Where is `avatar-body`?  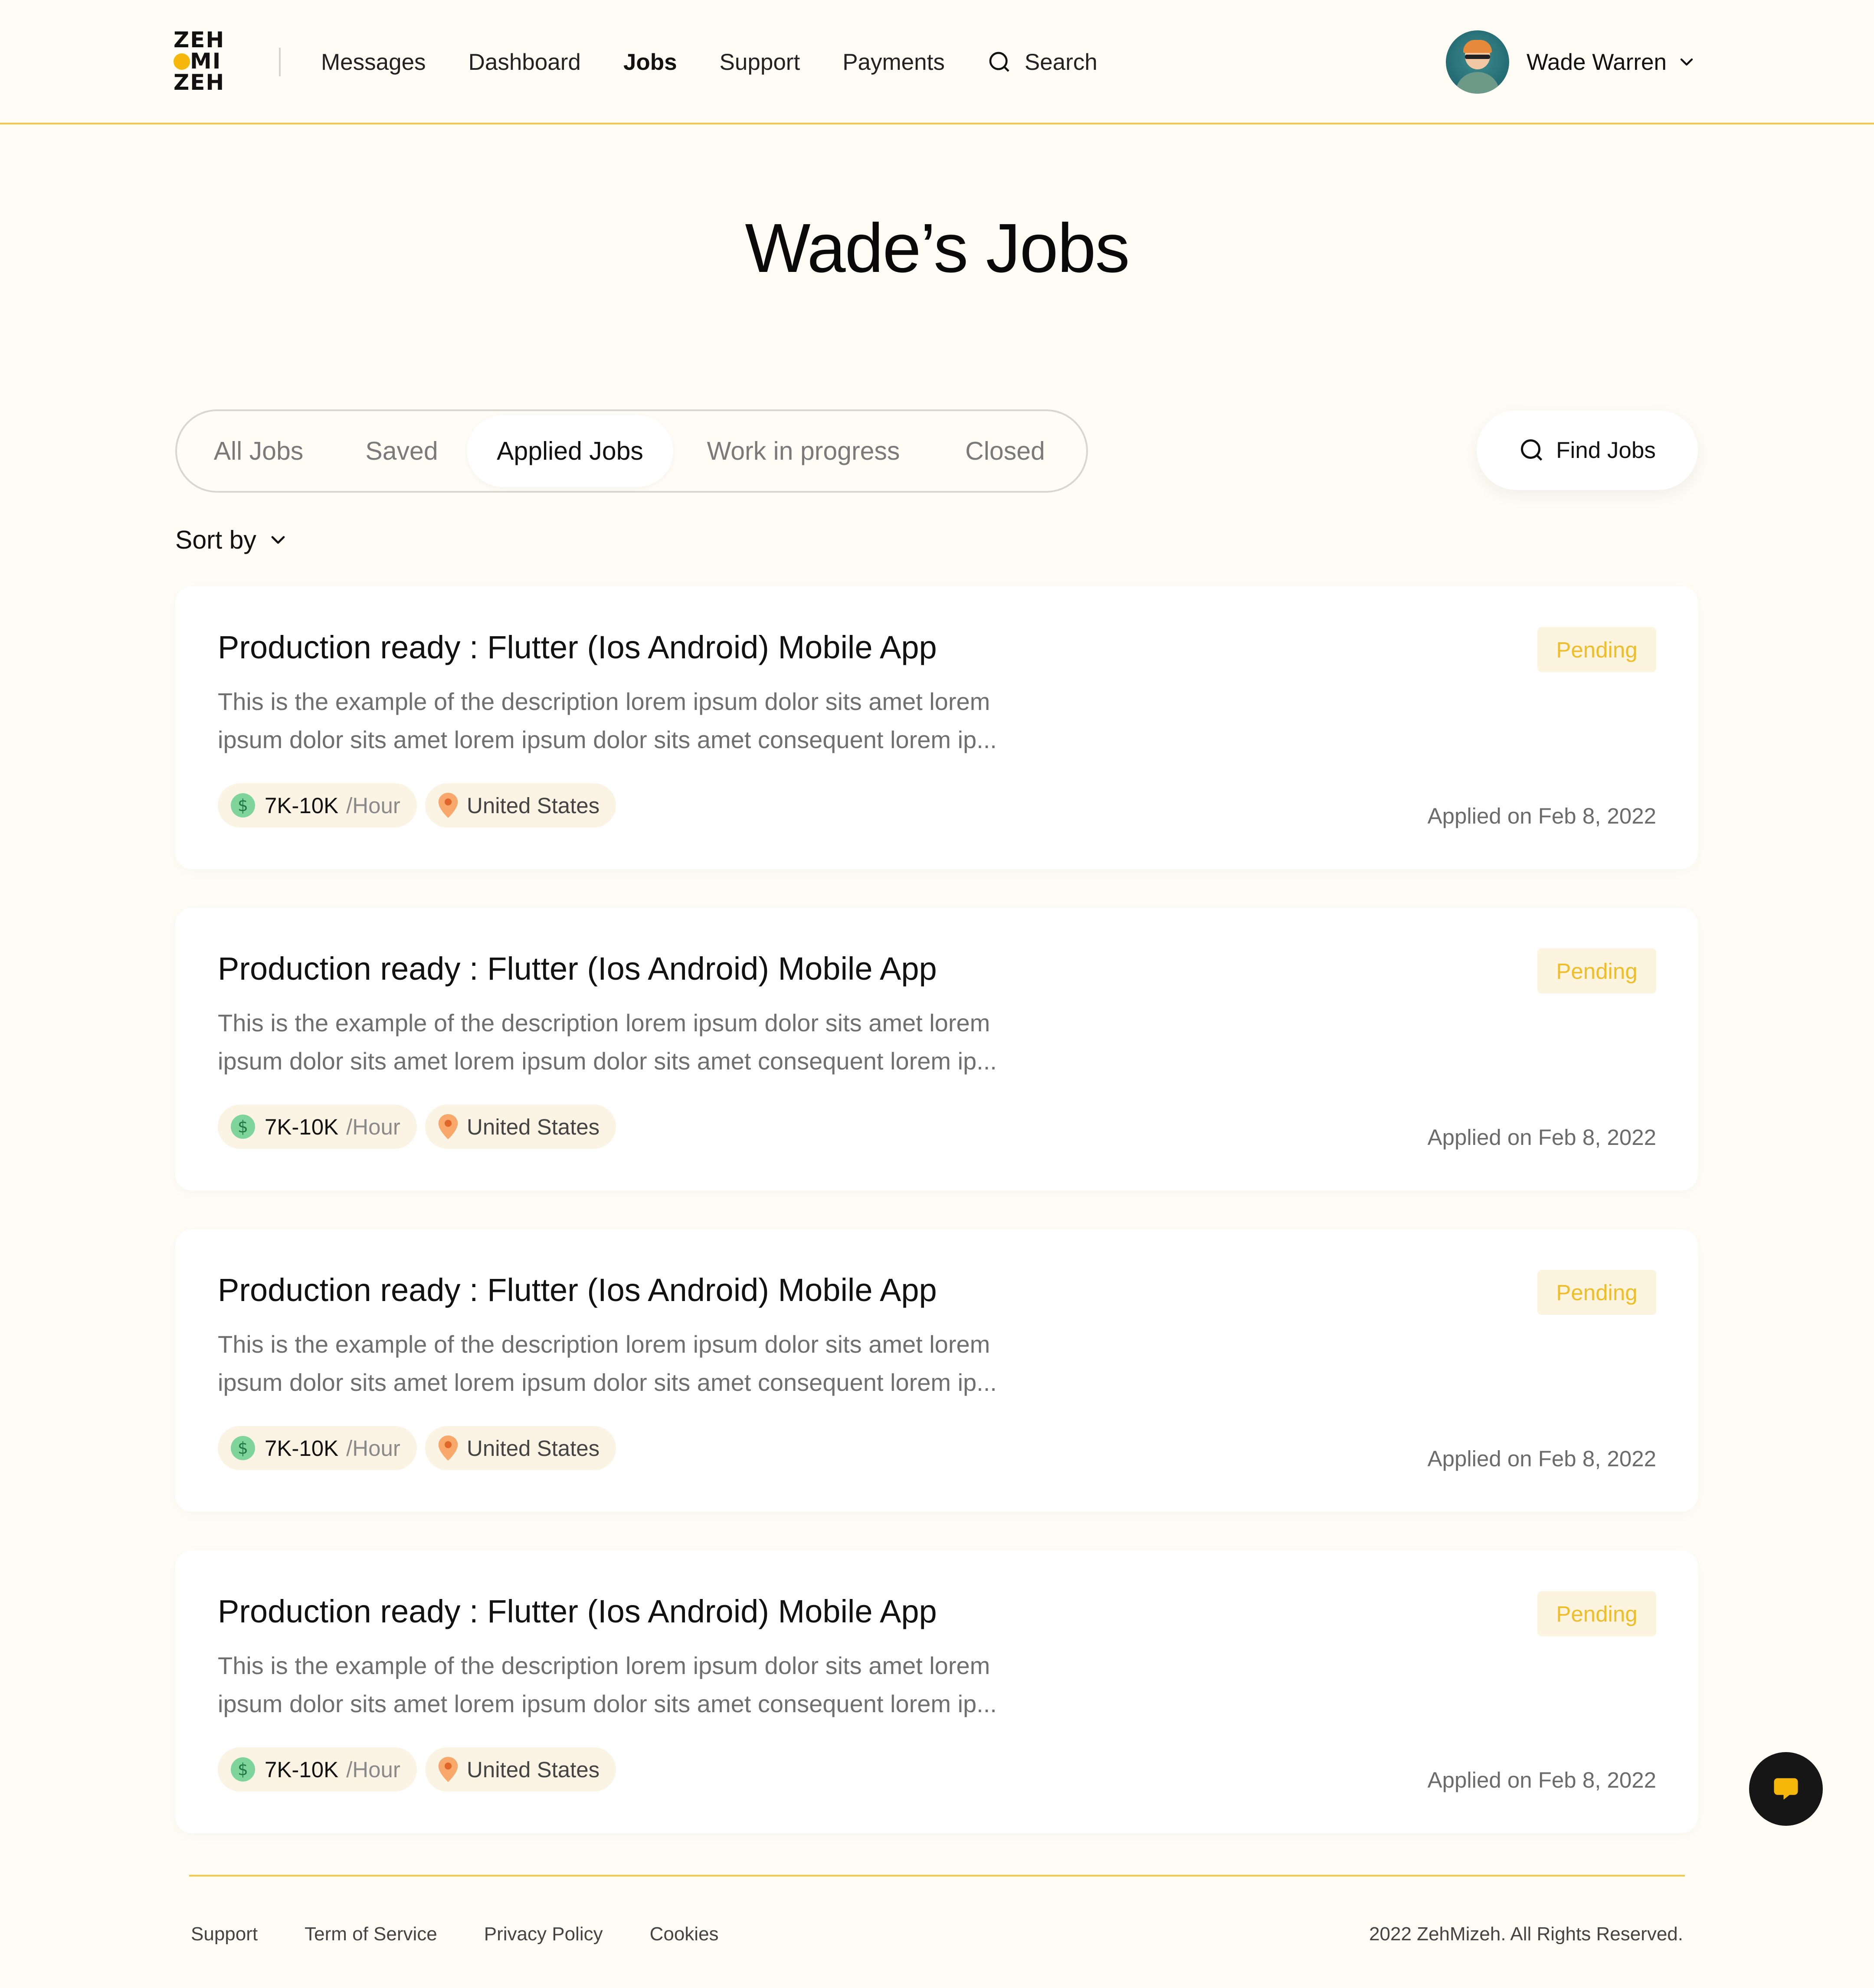 avatar-body is located at coordinates (1477, 83).